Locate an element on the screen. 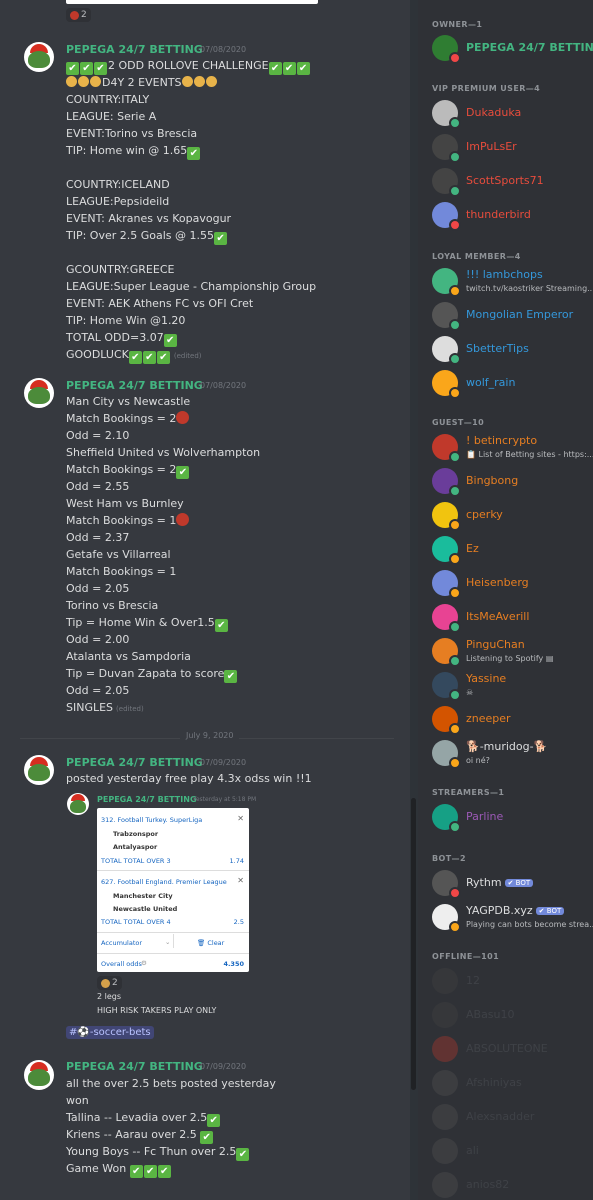  member-item: SbetterTips is located at coordinates (512, 350).